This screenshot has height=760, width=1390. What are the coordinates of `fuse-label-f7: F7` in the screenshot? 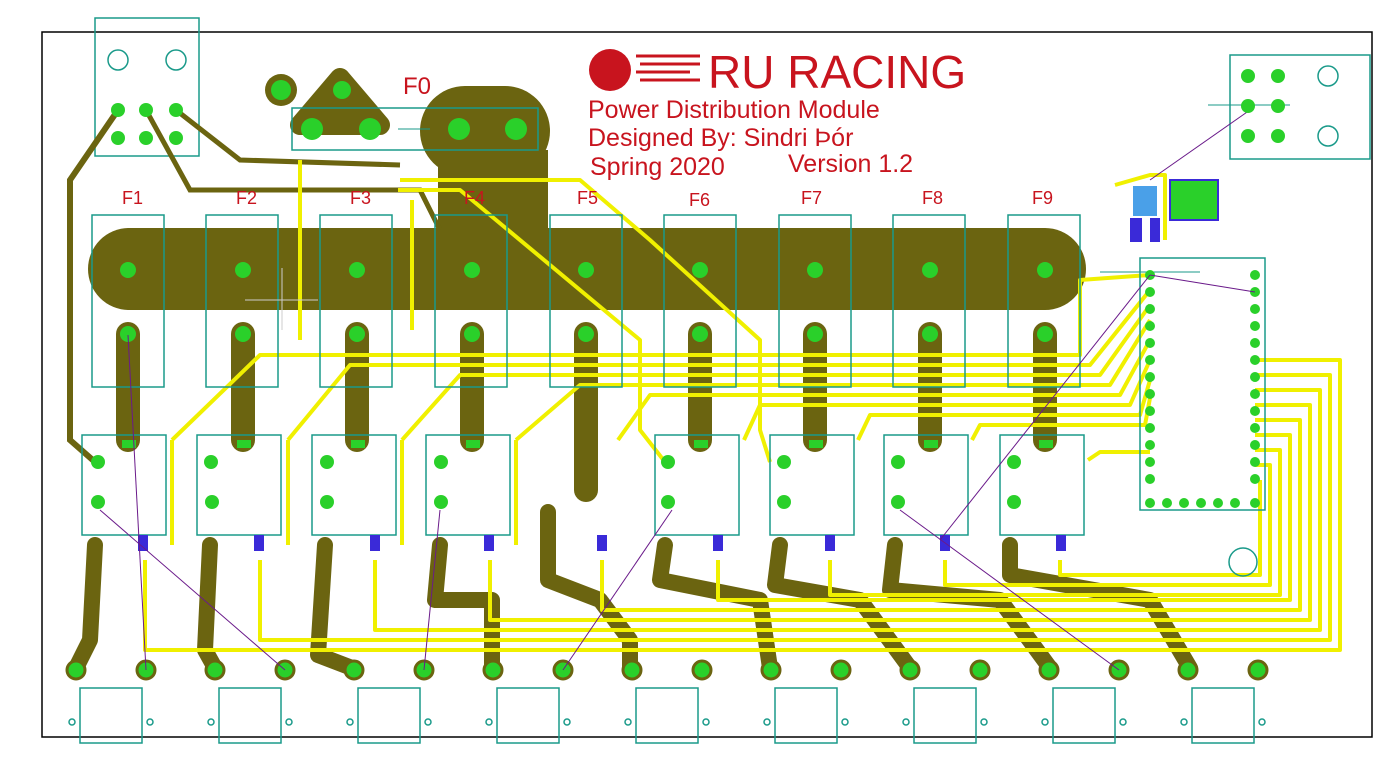 It's located at (811, 198).